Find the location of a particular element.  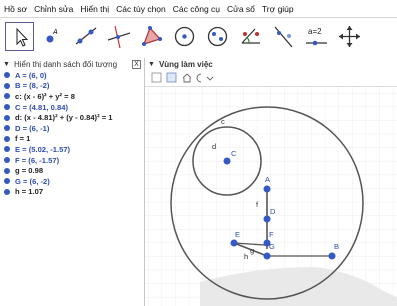

chevron-down-icon is located at coordinates (210, 78).